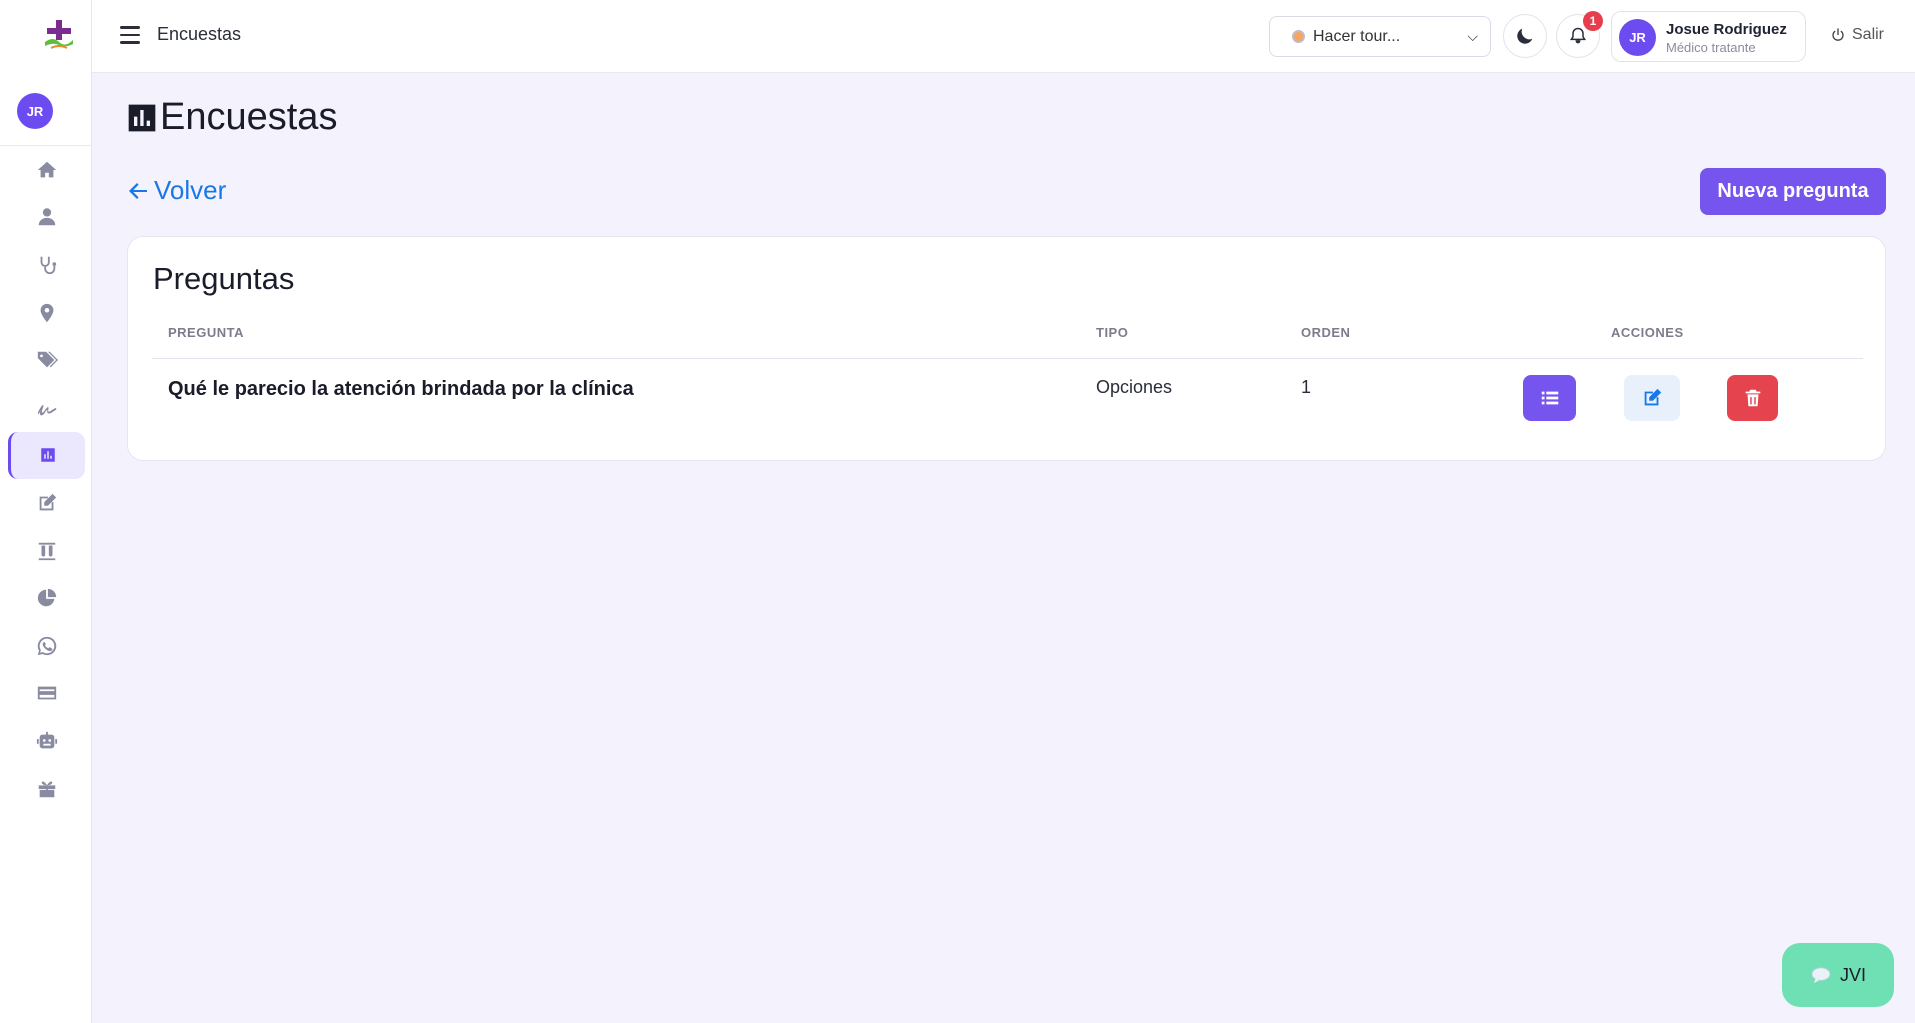 The image size is (1915, 1023). I want to click on sidebar-item-gifts, so click(46, 789).